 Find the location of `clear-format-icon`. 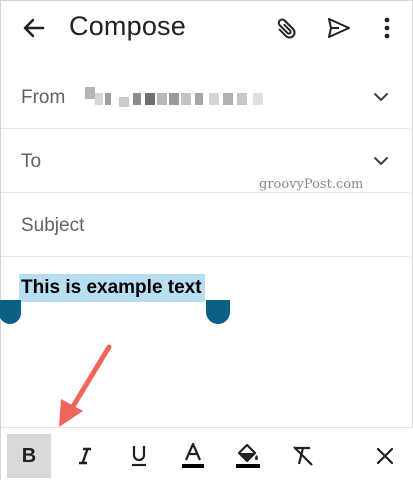

clear-format-icon is located at coordinates (303, 456).